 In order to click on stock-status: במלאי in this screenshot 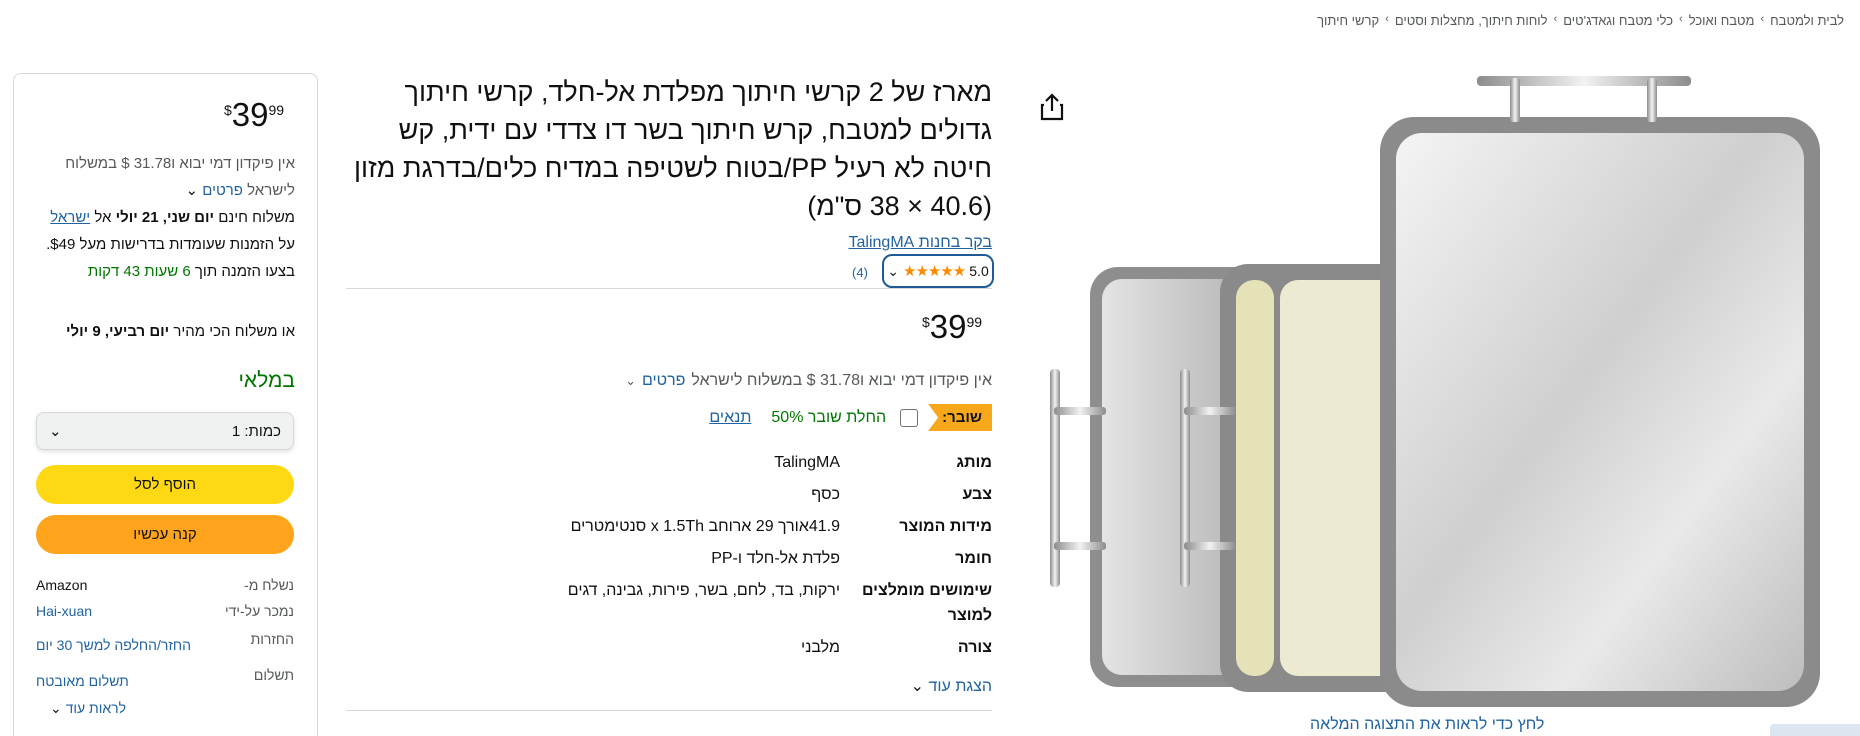, I will do `click(266, 380)`.